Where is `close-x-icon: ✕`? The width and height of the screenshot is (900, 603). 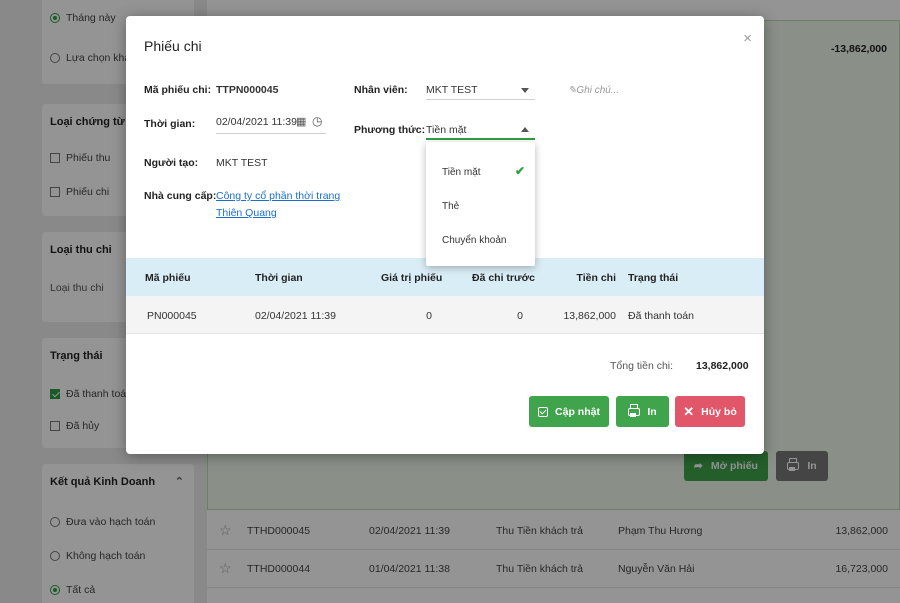
close-x-icon: ✕ is located at coordinates (689, 411).